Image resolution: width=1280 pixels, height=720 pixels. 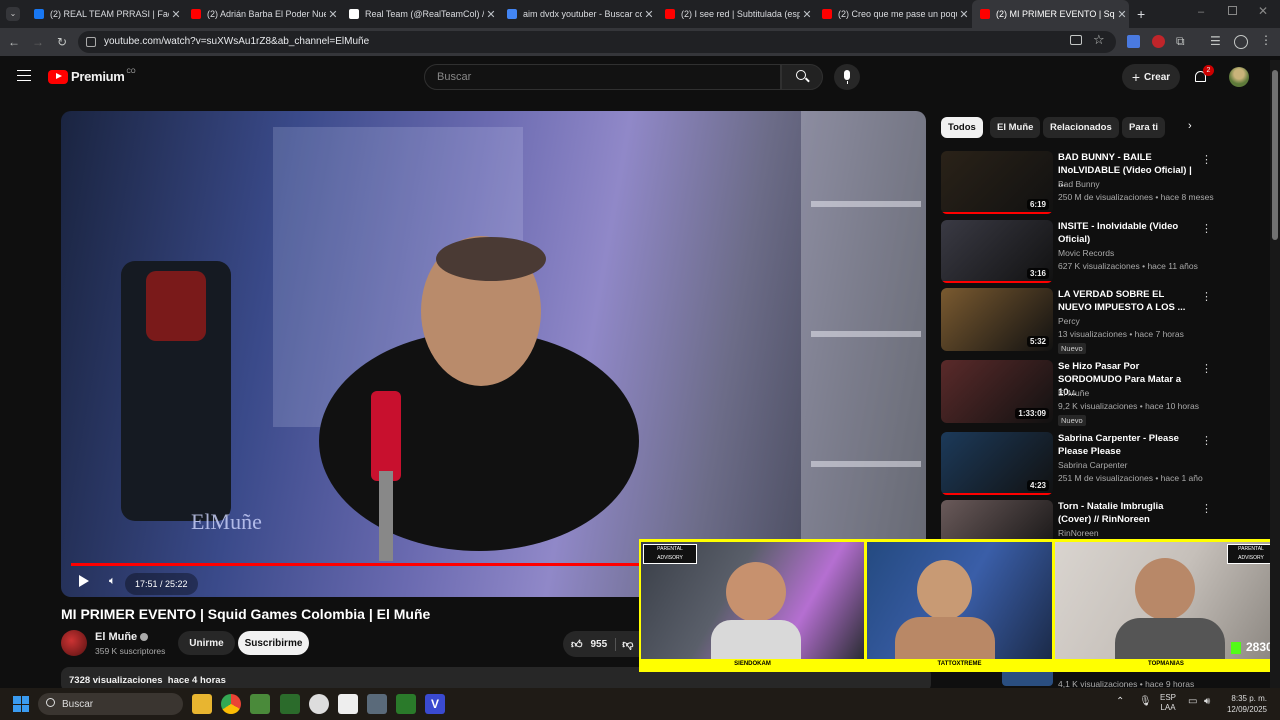 I want to click on profile-icon, so click(x=1241, y=42).